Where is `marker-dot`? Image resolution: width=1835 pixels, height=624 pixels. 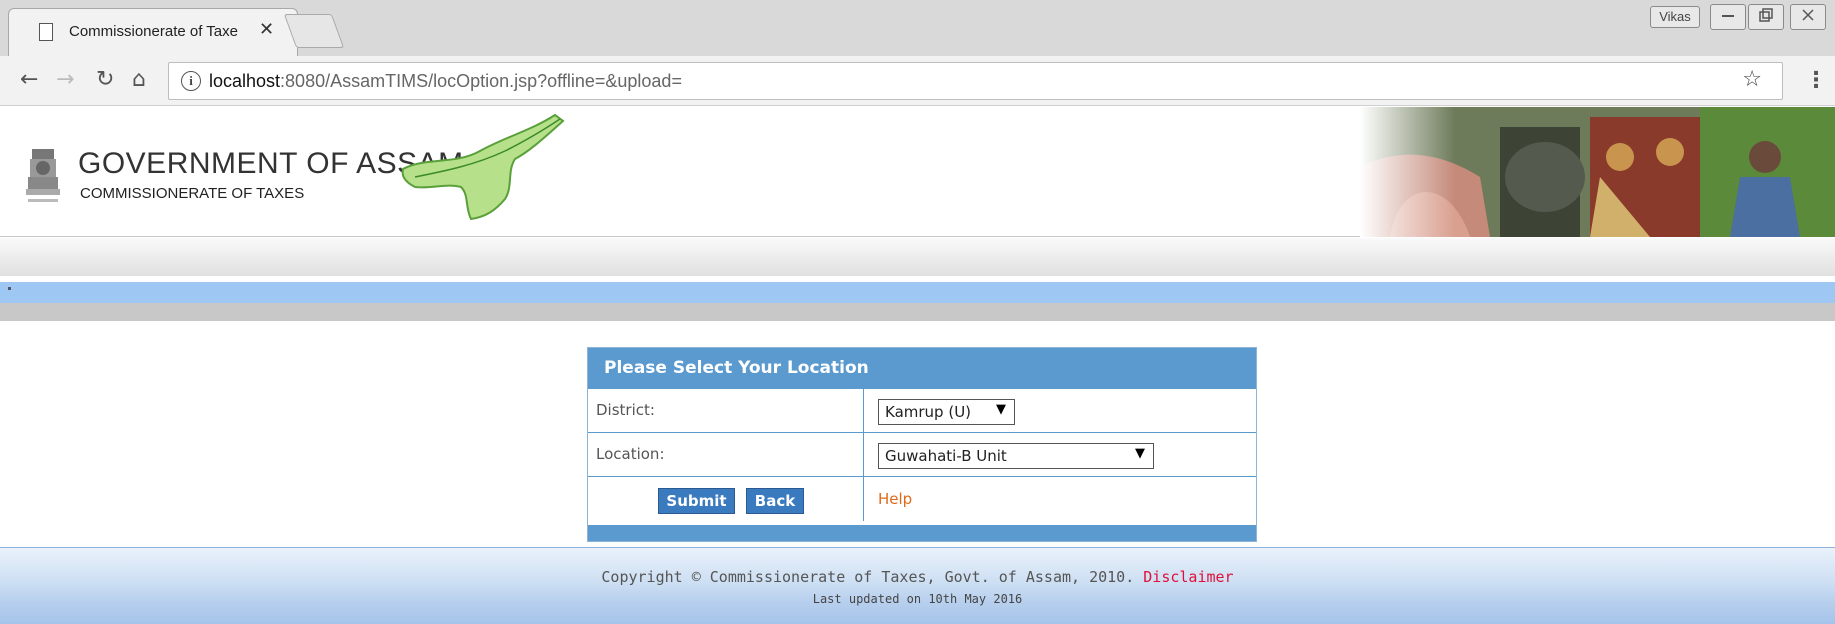 marker-dot is located at coordinates (9, 288).